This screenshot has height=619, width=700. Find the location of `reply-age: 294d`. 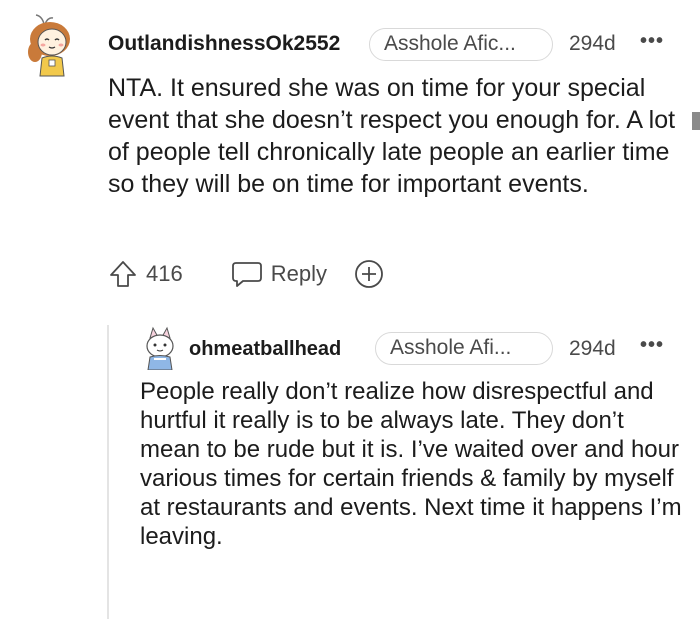

reply-age: 294d is located at coordinates (592, 348).